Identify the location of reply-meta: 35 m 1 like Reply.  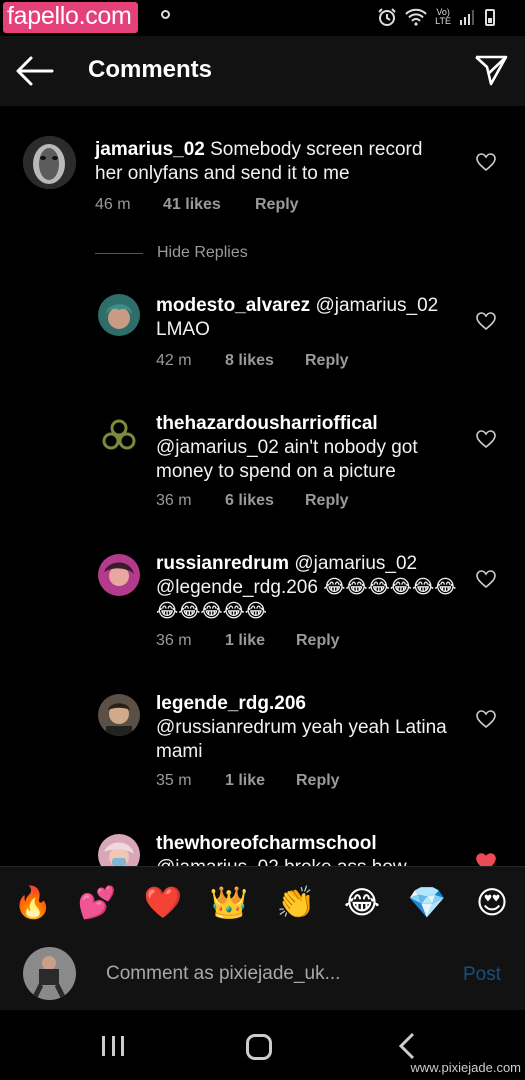
(248, 781).